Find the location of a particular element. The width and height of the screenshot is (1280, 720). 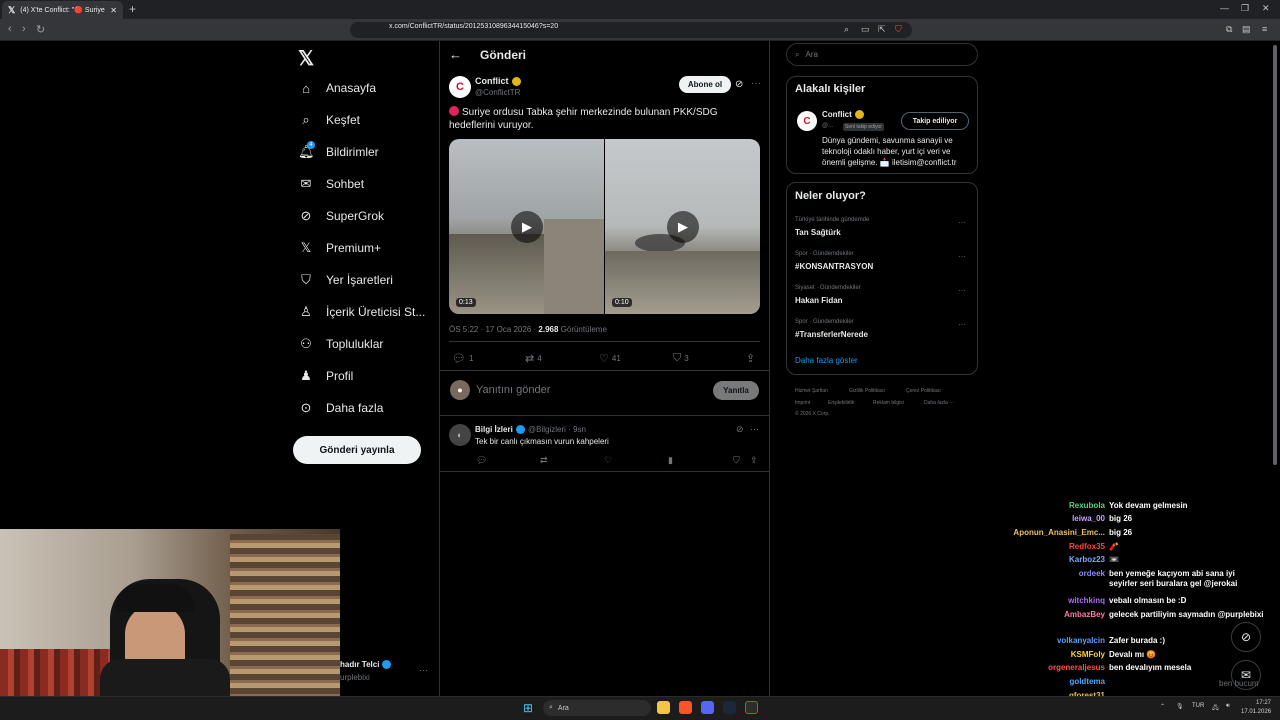

footer-link: Hizmet Şartları is located at coordinates (811, 391).